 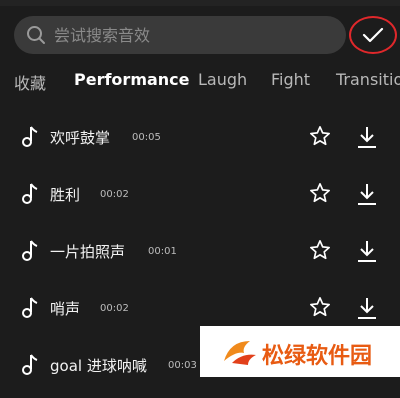 I want to click on sound-duration: 00:05, so click(x=146, y=137).